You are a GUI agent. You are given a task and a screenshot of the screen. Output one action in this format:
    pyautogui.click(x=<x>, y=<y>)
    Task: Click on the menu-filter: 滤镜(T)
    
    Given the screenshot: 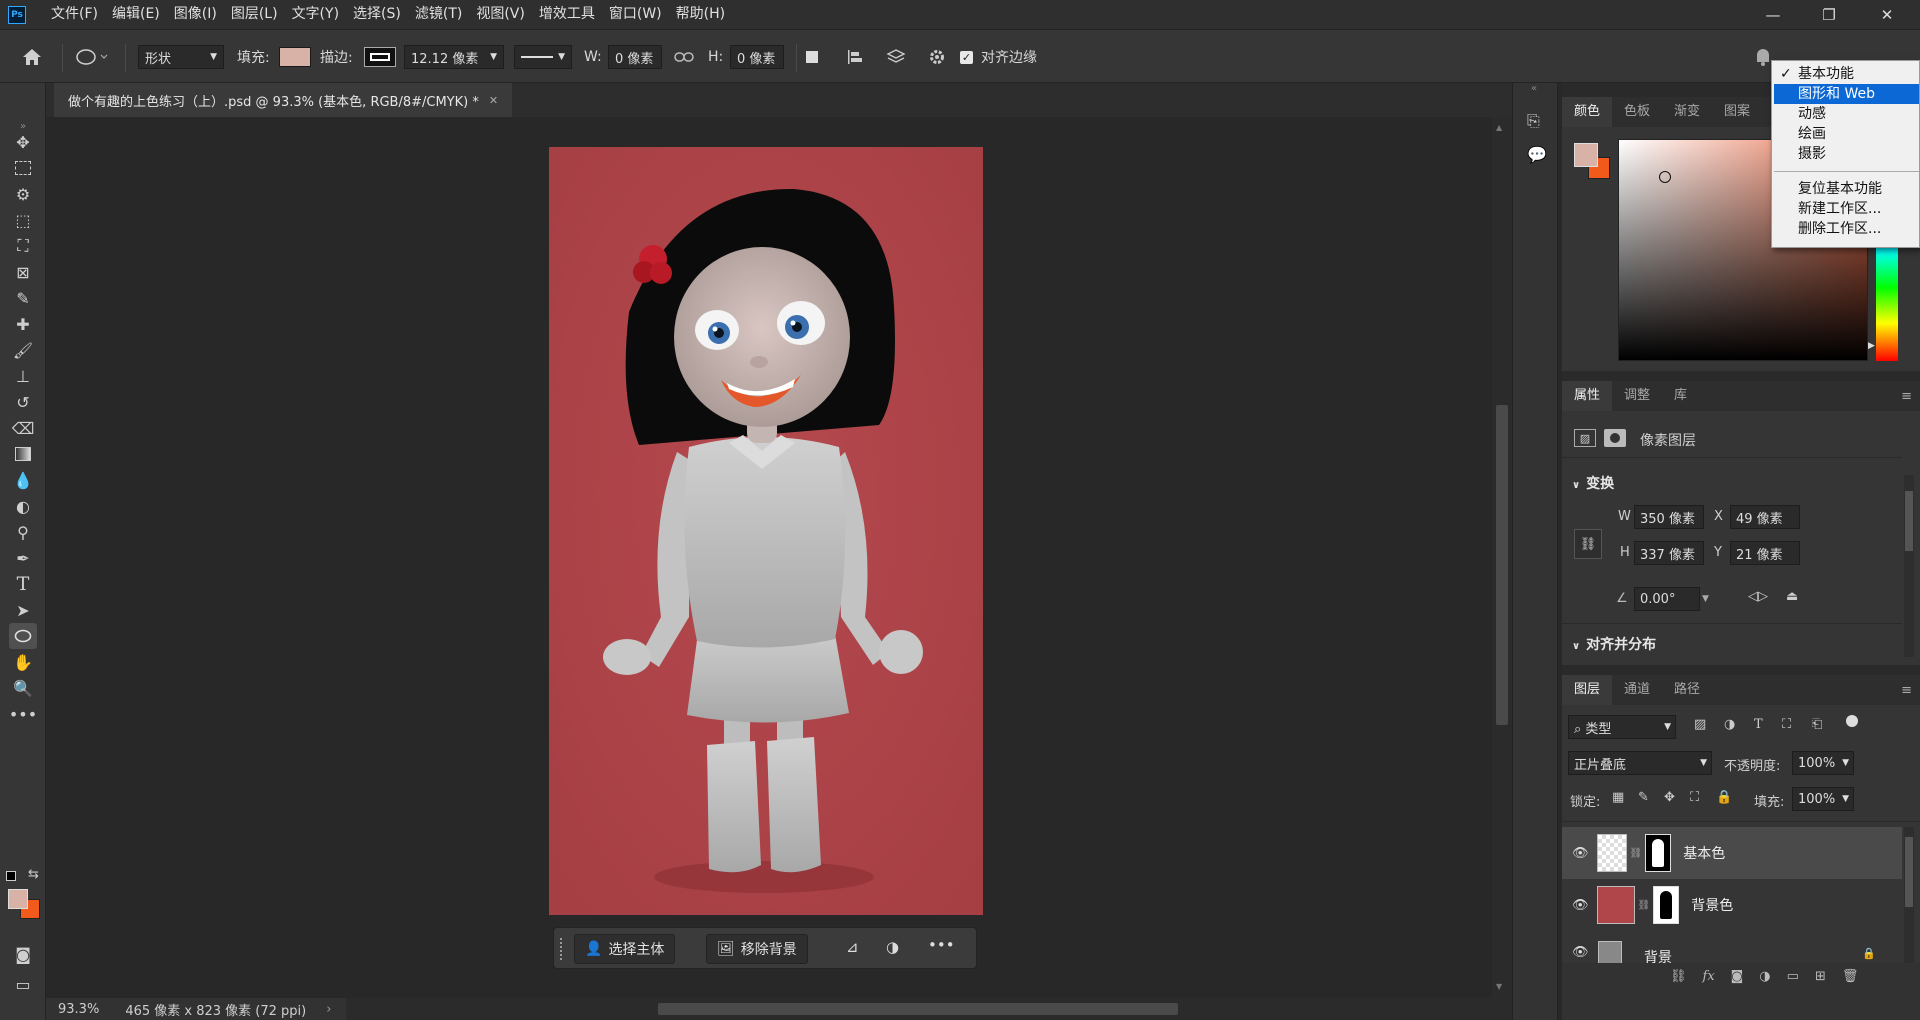 What is the action you would take?
    pyautogui.click(x=438, y=14)
    